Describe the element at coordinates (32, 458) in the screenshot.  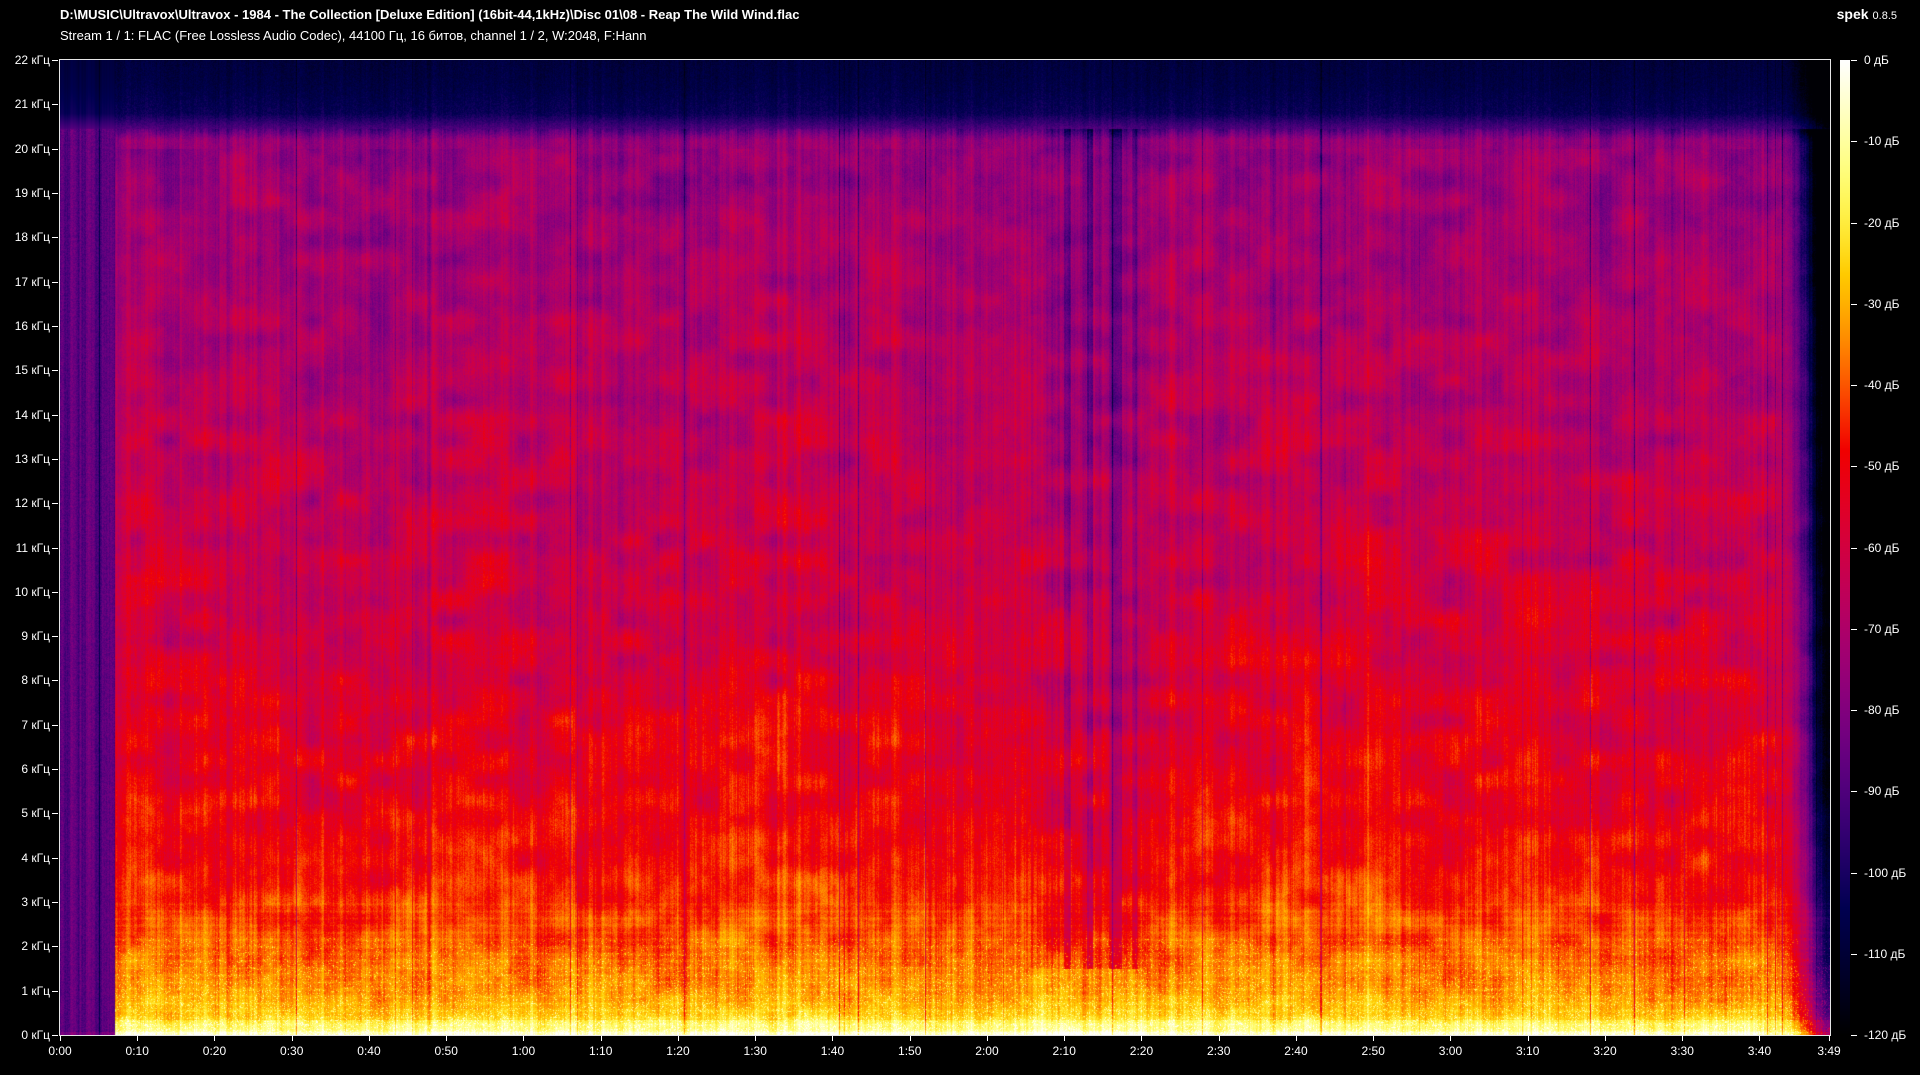
I see `freq-tick-label: 13 кГц` at that location.